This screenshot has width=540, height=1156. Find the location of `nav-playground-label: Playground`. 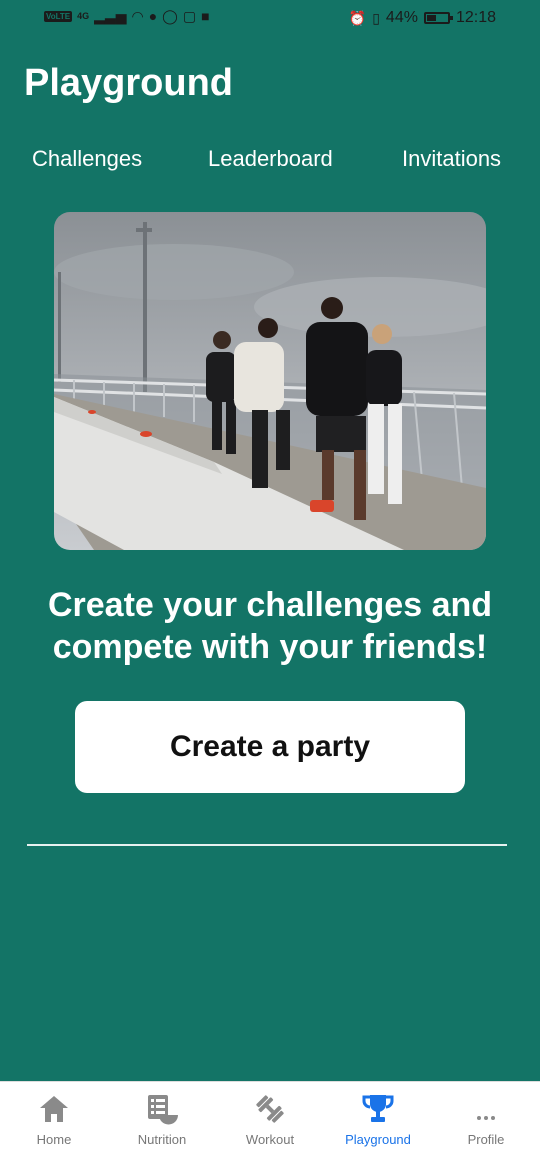

nav-playground-label: Playground is located at coordinates (378, 1139).